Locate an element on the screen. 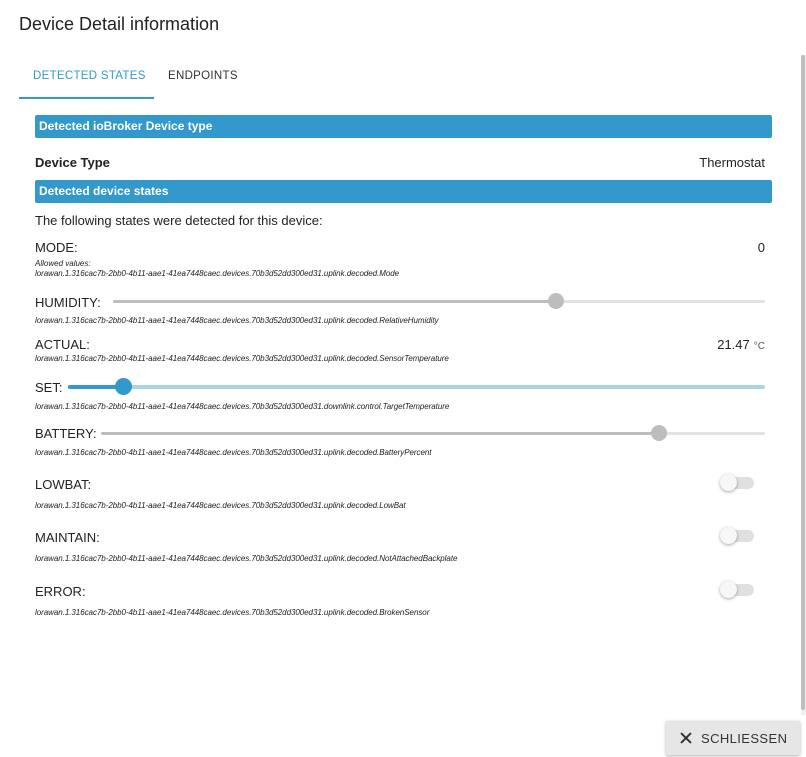  maintain-label: MAINTAIN: is located at coordinates (67, 537).